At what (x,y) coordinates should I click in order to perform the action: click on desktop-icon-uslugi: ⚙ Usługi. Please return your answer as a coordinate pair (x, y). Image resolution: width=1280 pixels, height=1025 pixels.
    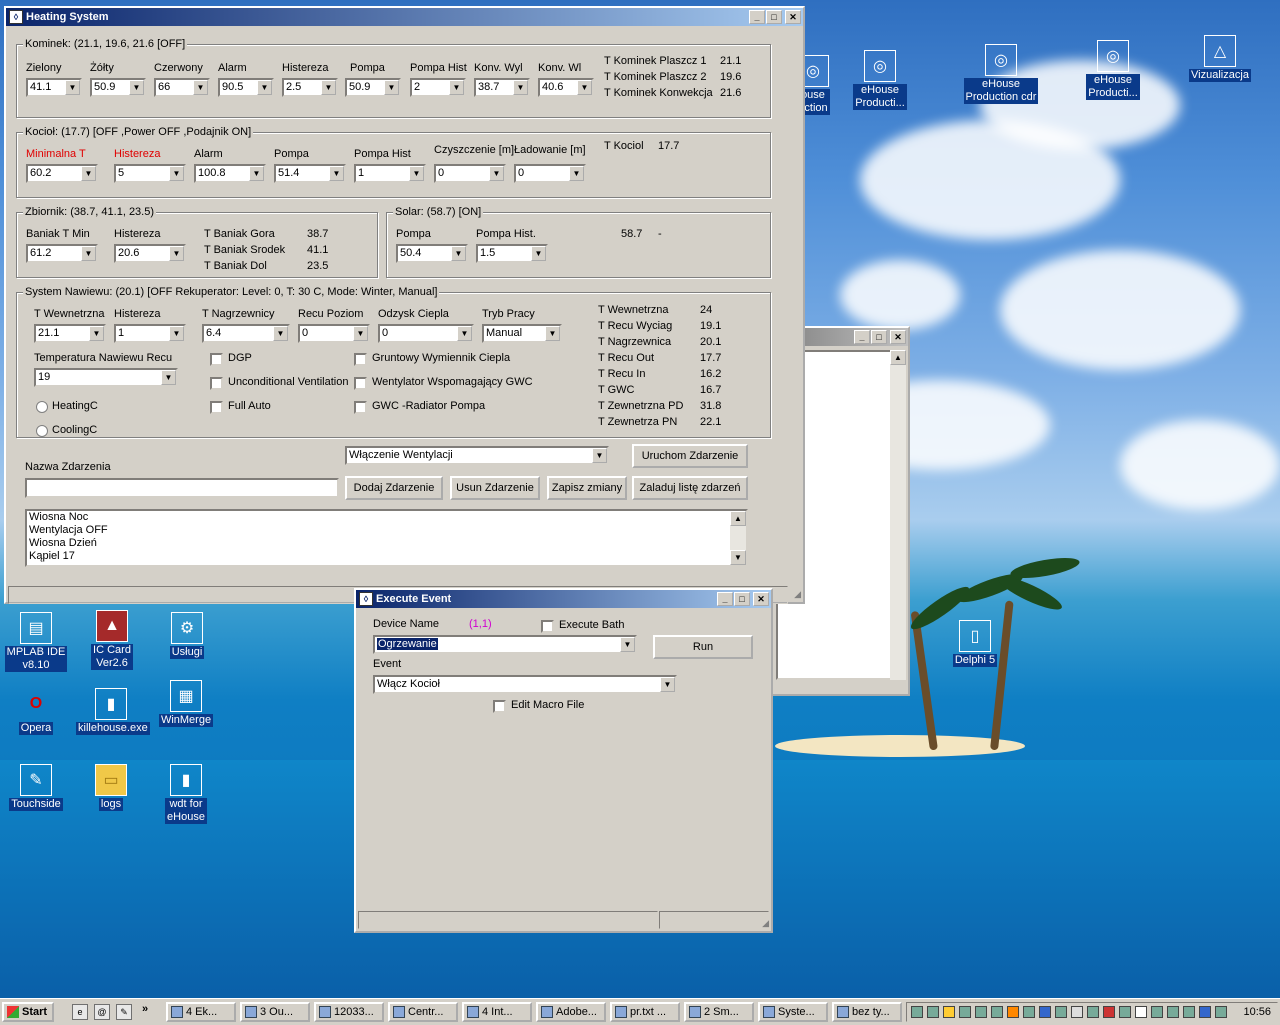
    Looking at the image, I should click on (187, 635).